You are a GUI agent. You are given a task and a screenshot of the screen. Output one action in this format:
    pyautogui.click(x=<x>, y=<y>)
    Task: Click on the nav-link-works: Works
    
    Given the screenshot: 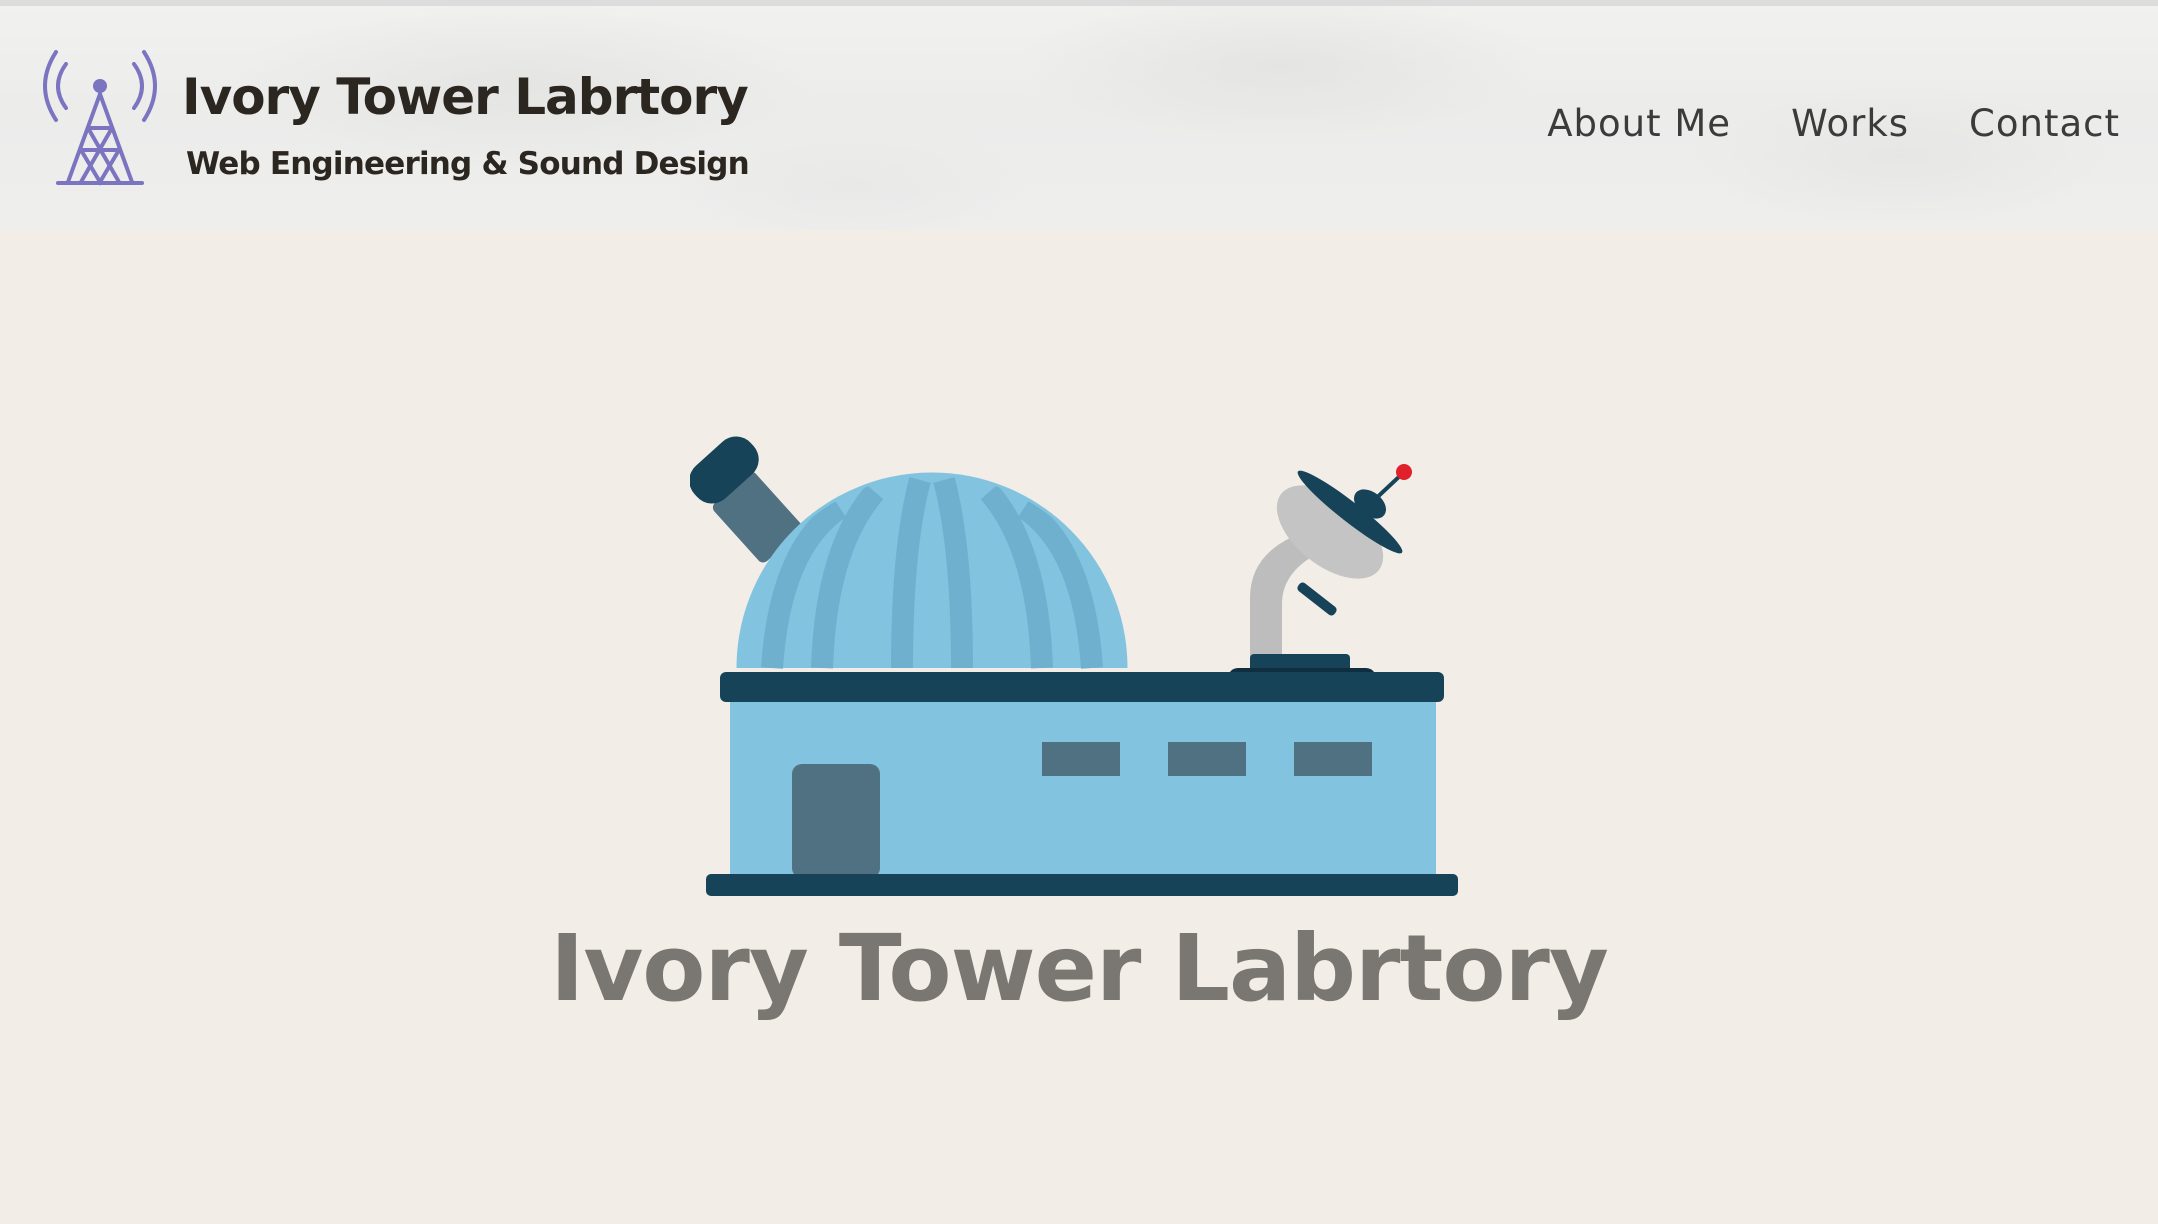 What is the action you would take?
    pyautogui.click(x=1850, y=123)
    